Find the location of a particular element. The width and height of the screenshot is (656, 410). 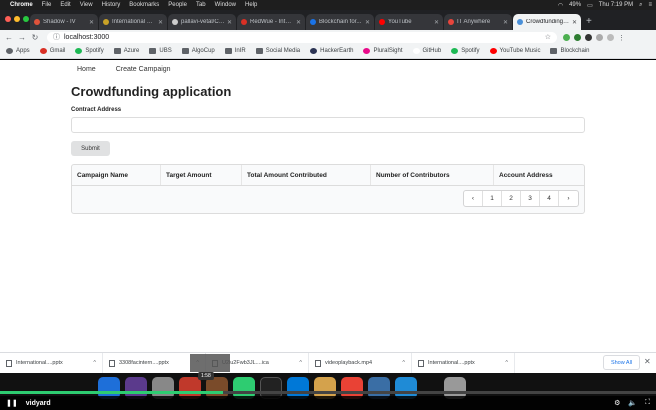

search-icon: ⌕ is located at coordinates (640, 5).